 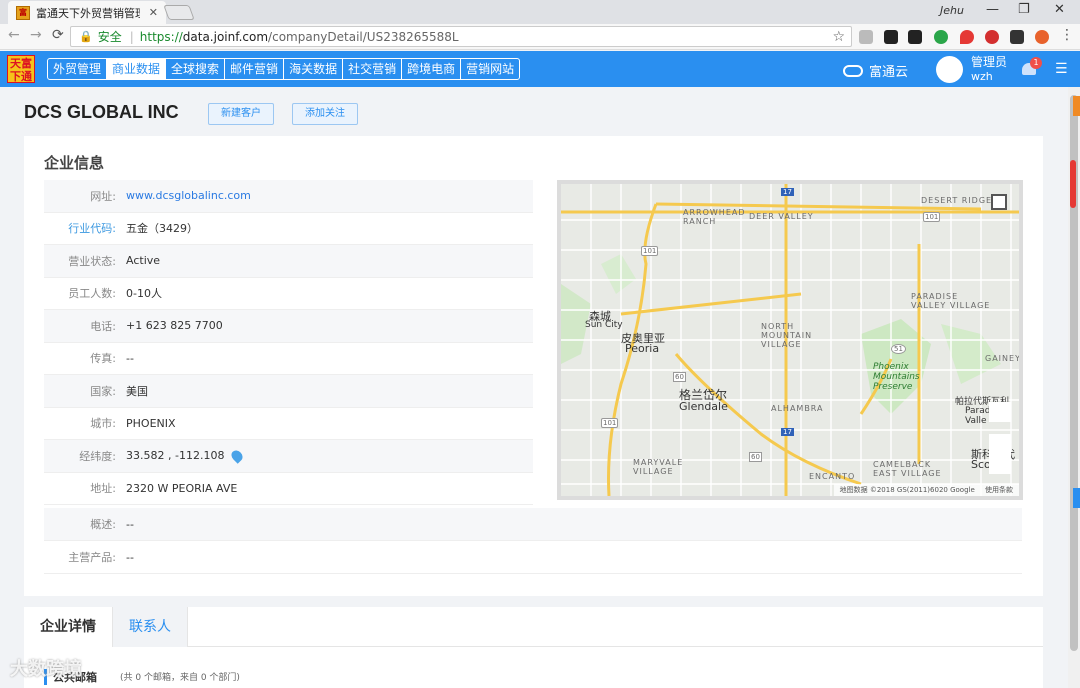 What do you see at coordinates (992, 9) in the screenshot?
I see `minimize-icon: —` at bounding box center [992, 9].